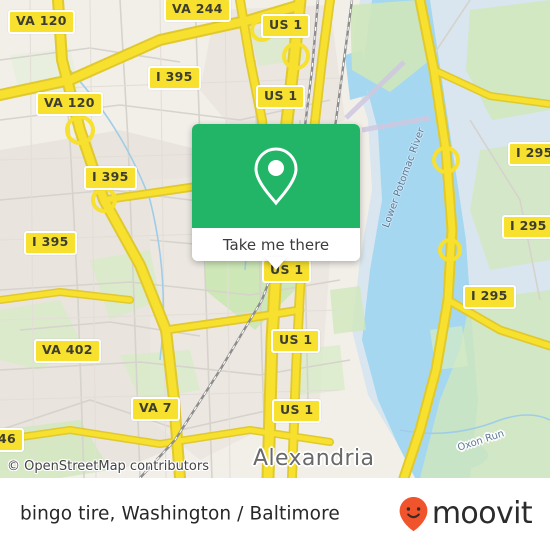 This screenshot has width=550, height=550. Describe the element at coordinates (197, 11) in the screenshot. I see `highway-shield: VA 244` at that location.